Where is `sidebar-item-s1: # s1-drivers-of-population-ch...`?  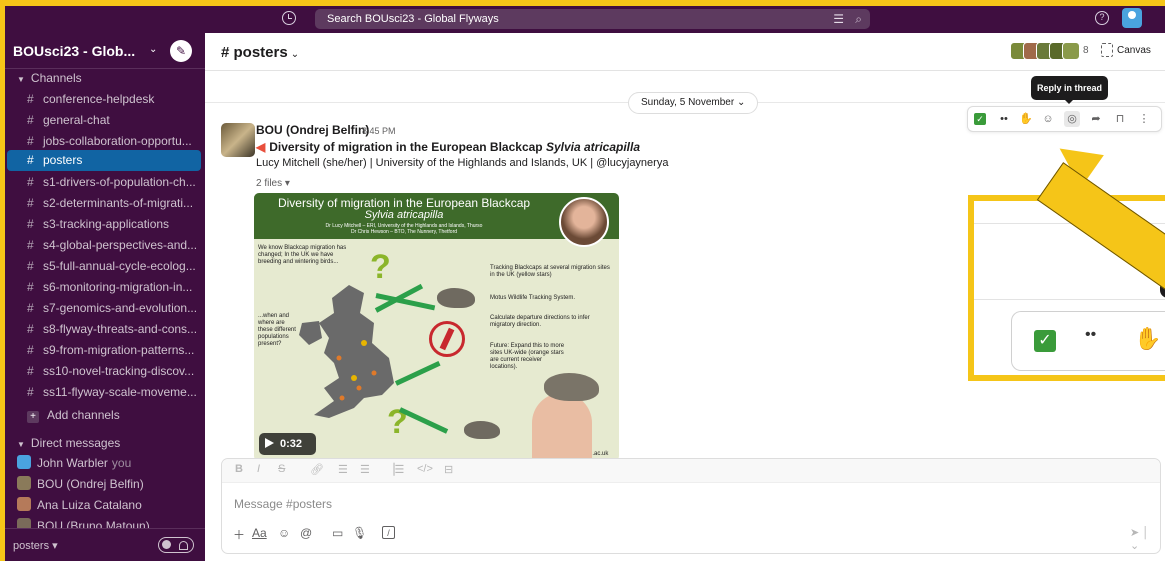
sidebar-item-s1: # s1-drivers-of-population-ch... is located at coordinates (105, 182).